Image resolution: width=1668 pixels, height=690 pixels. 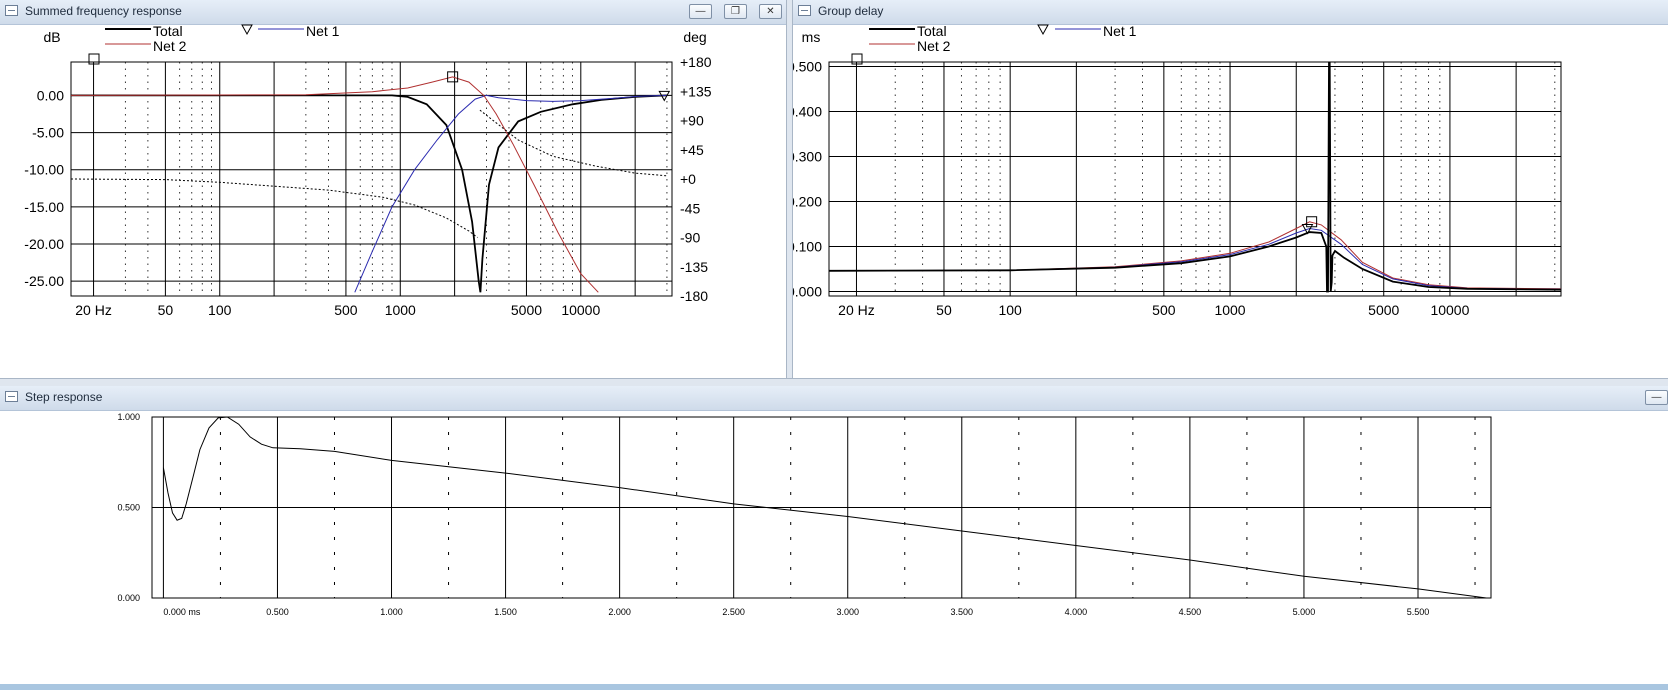 What do you see at coordinates (64, 397) in the screenshot?
I see `step-window-title: Step response` at bounding box center [64, 397].